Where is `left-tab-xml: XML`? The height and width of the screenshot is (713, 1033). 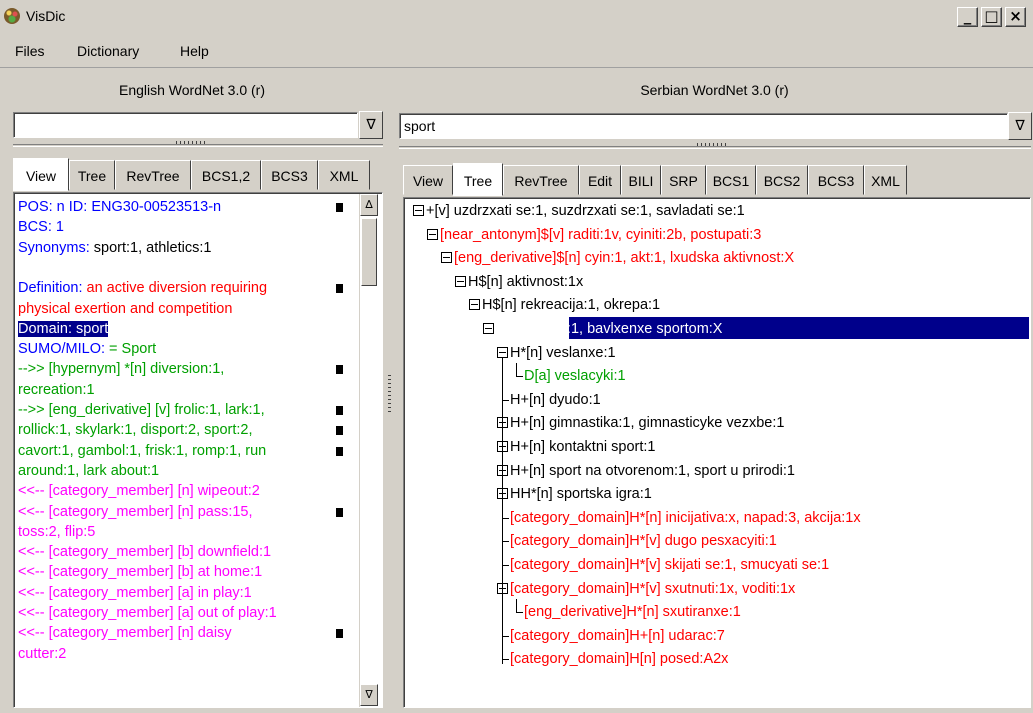
left-tab-xml: XML is located at coordinates (344, 175).